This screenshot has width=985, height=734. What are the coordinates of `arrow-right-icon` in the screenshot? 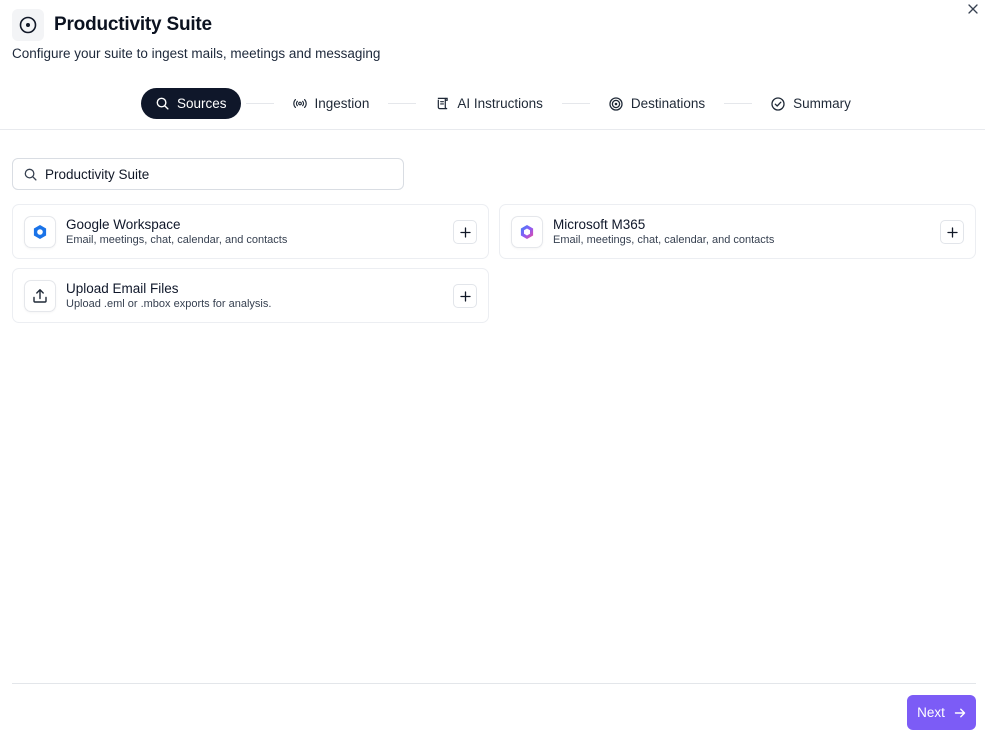 It's located at (960, 712).